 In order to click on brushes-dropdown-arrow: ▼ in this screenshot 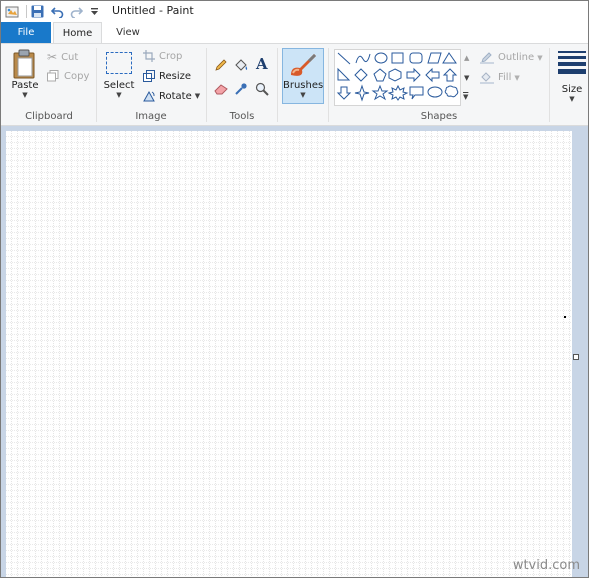, I will do `click(303, 95)`.